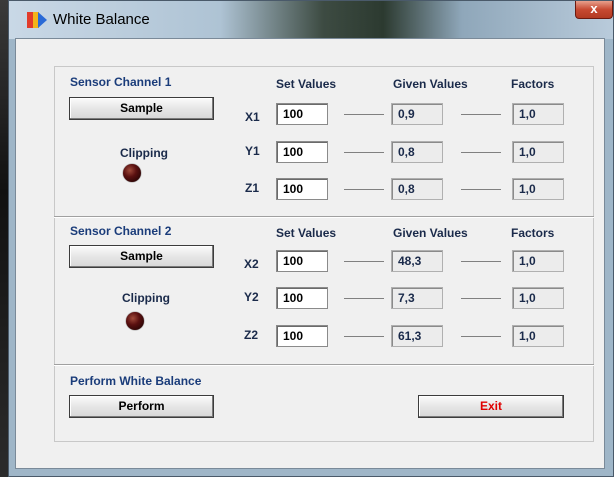  I want to click on sensor-channel-1-title: Sensor Channel 1, so click(121, 82).